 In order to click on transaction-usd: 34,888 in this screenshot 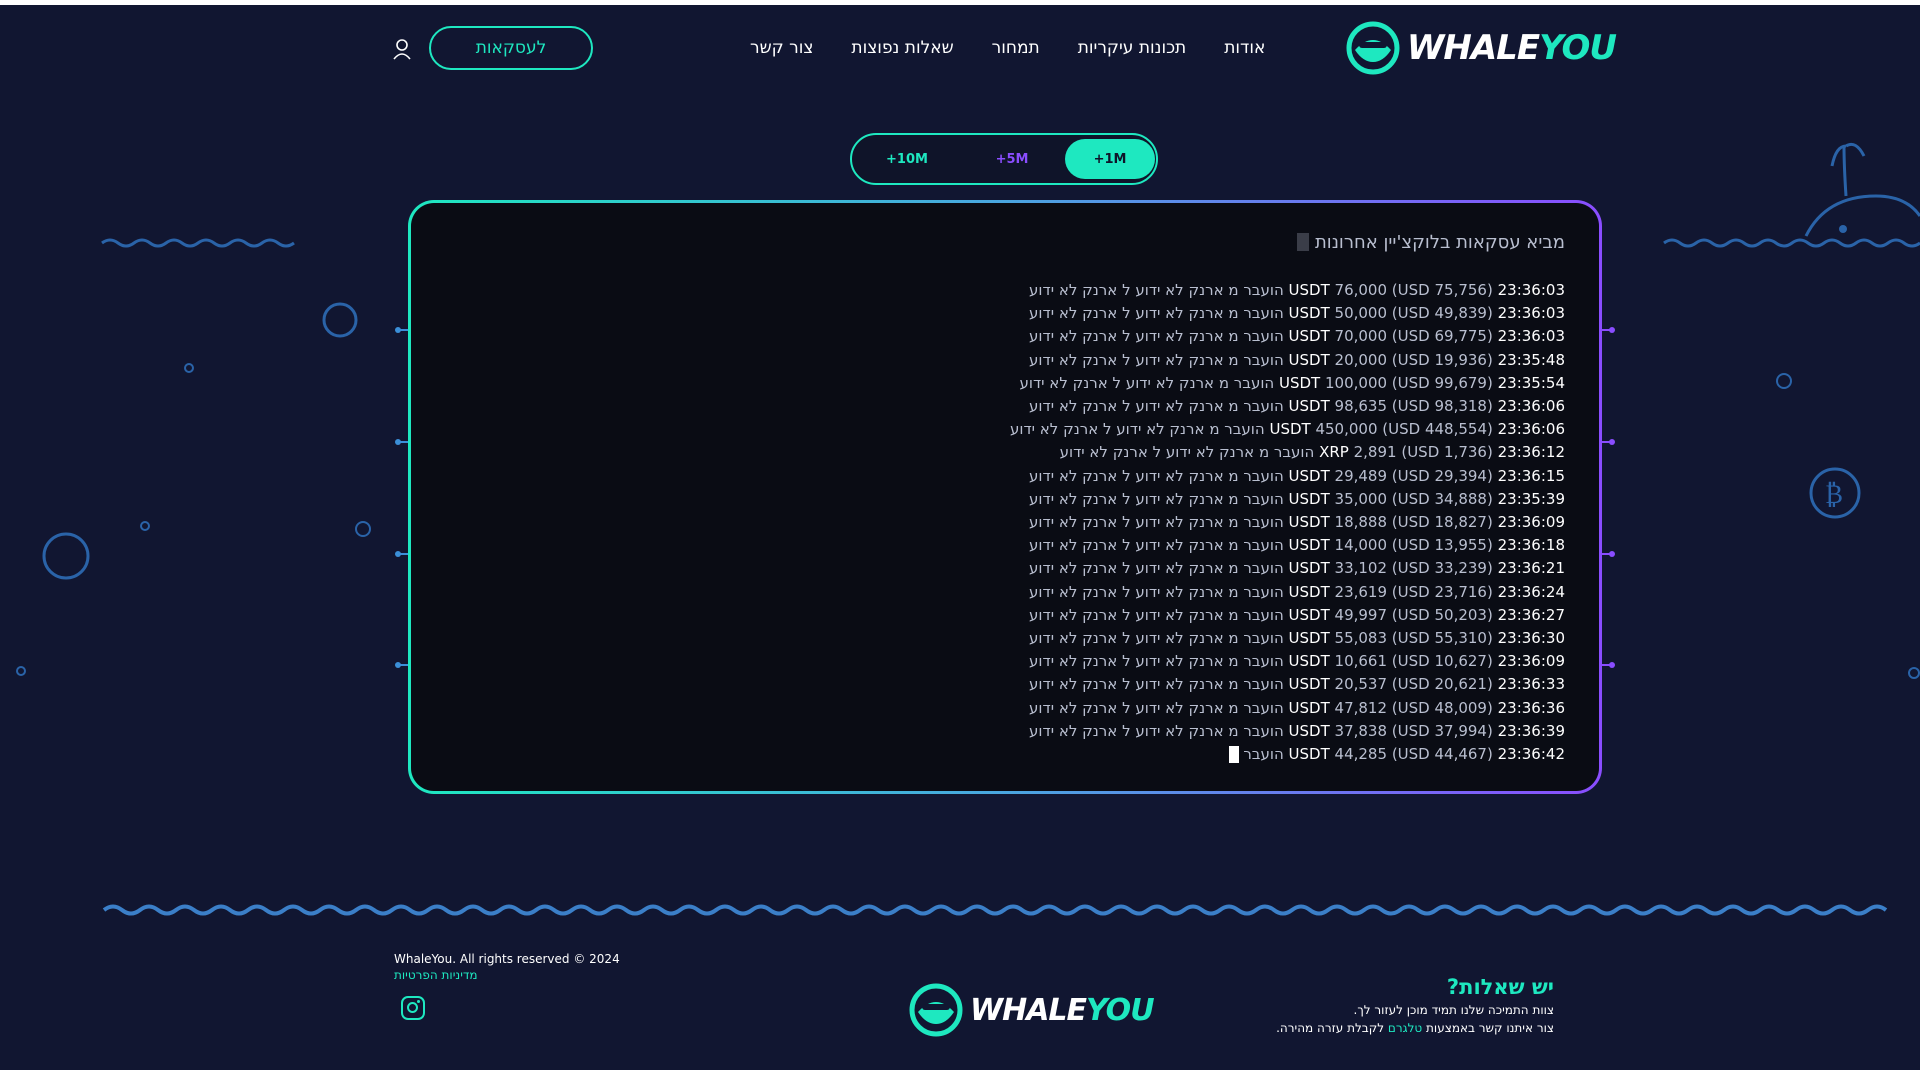, I will do `click(1460, 498)`.